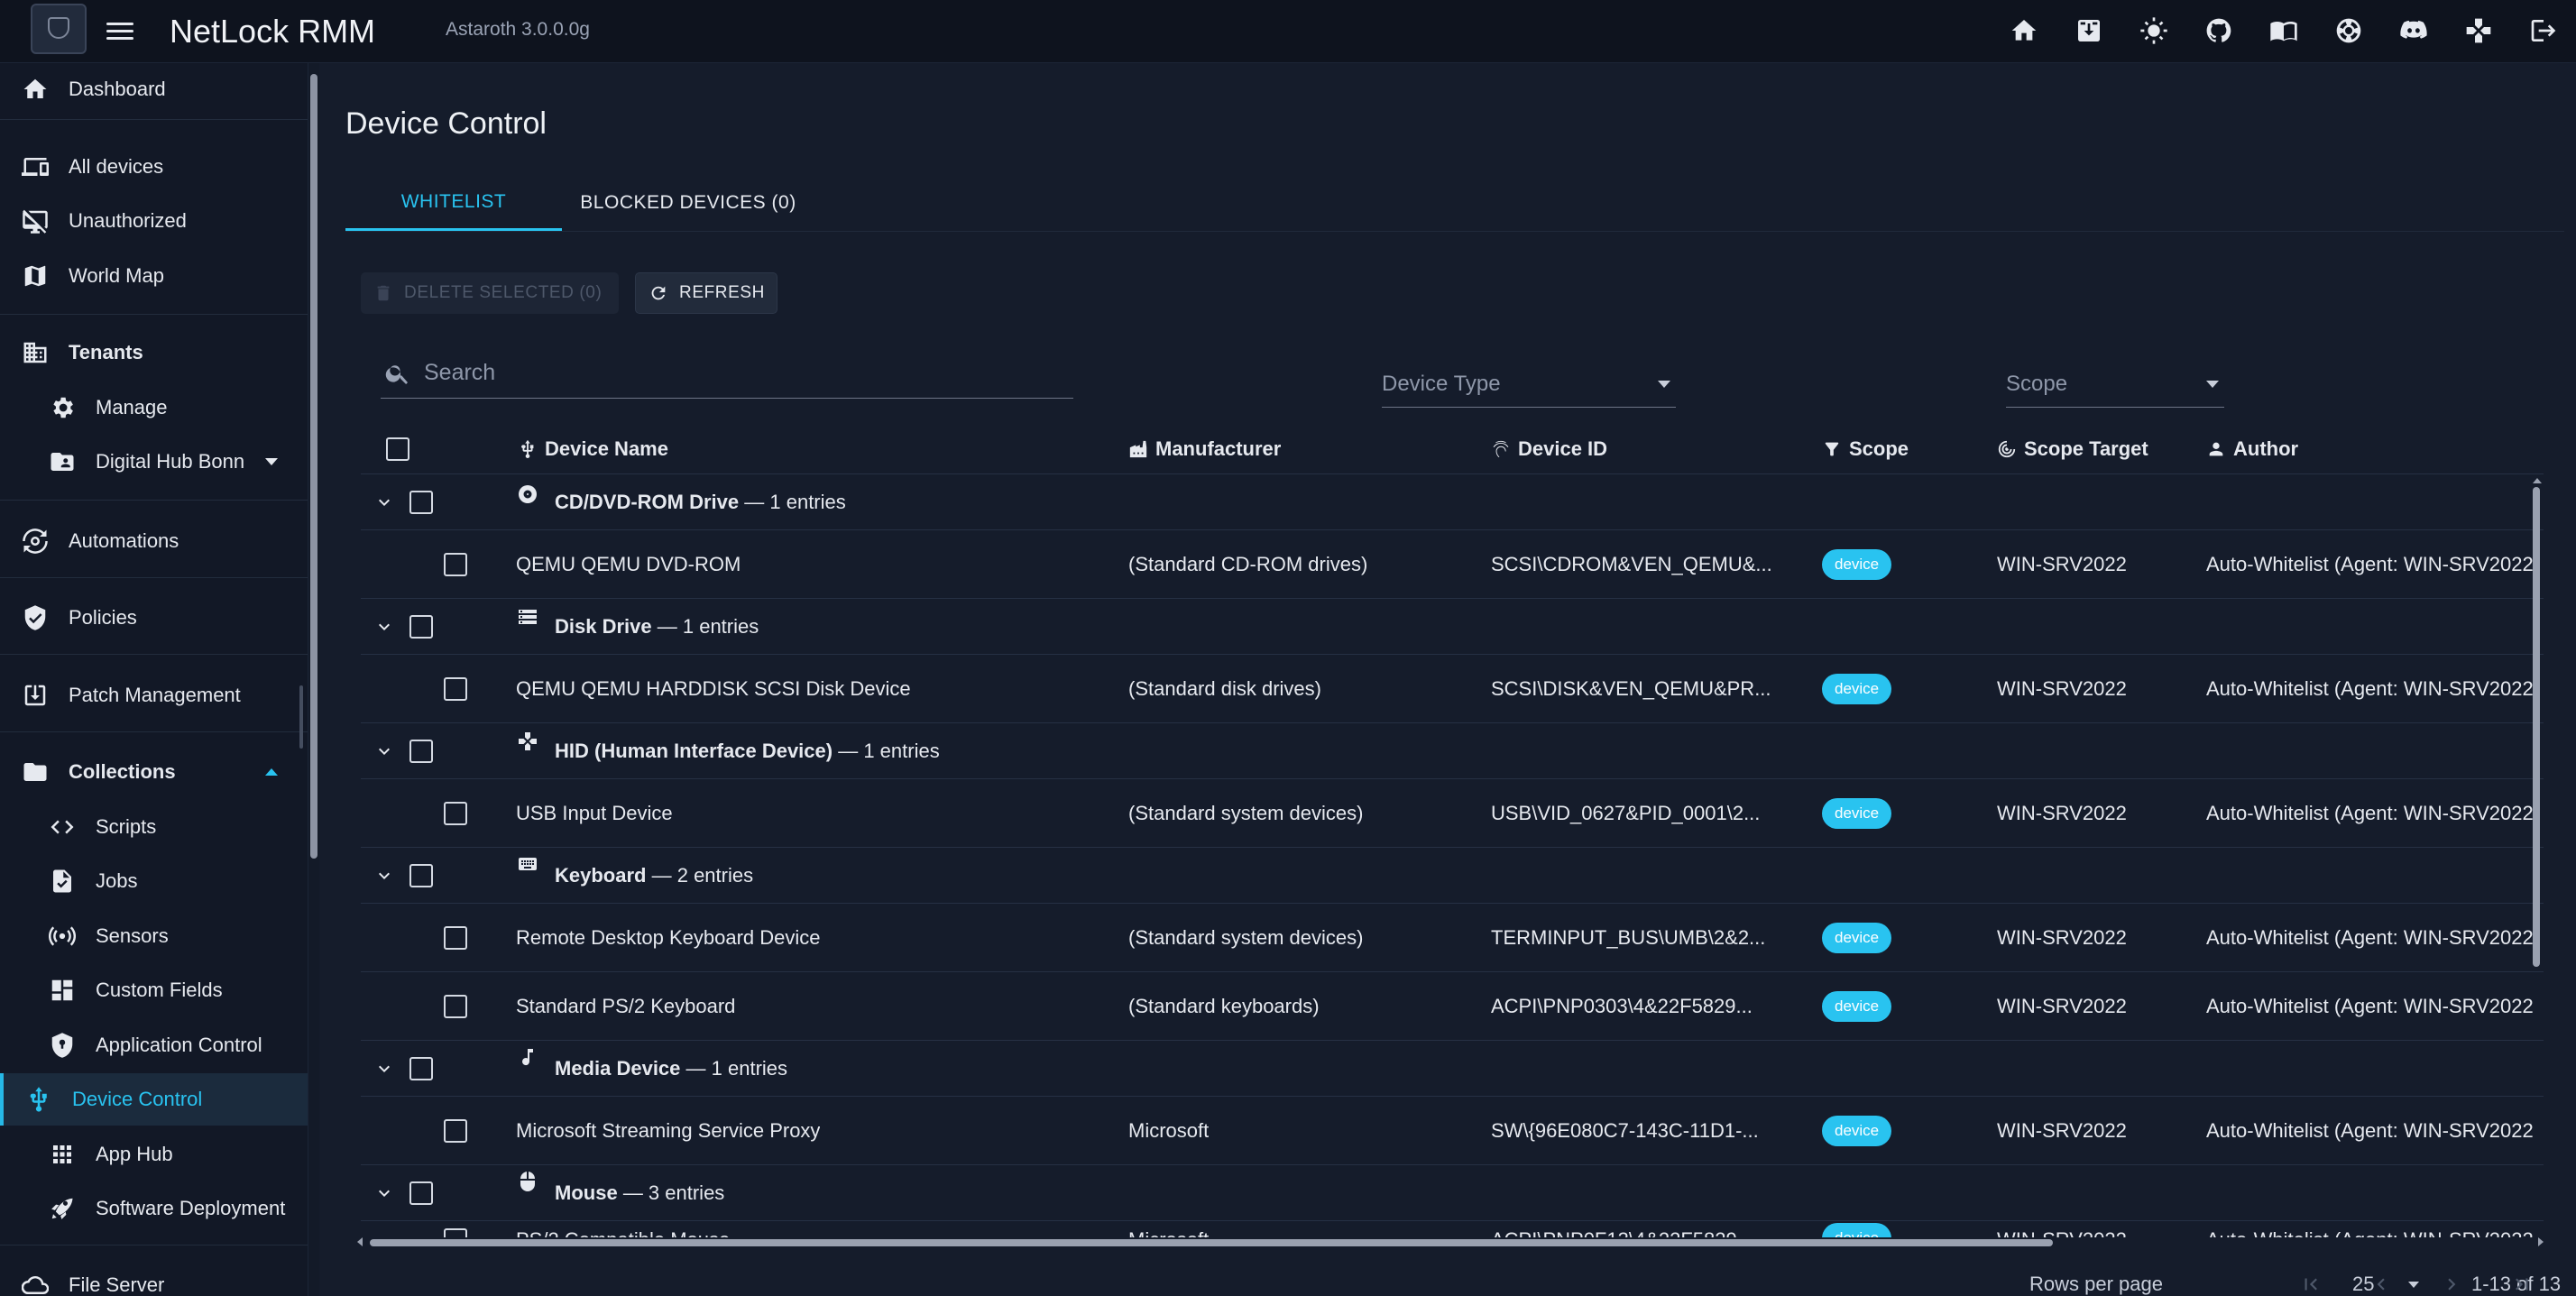  Describe the element at coordinates (154, 772) in the screenshot. I see `sidebar-item-collections: Collections` at that location.